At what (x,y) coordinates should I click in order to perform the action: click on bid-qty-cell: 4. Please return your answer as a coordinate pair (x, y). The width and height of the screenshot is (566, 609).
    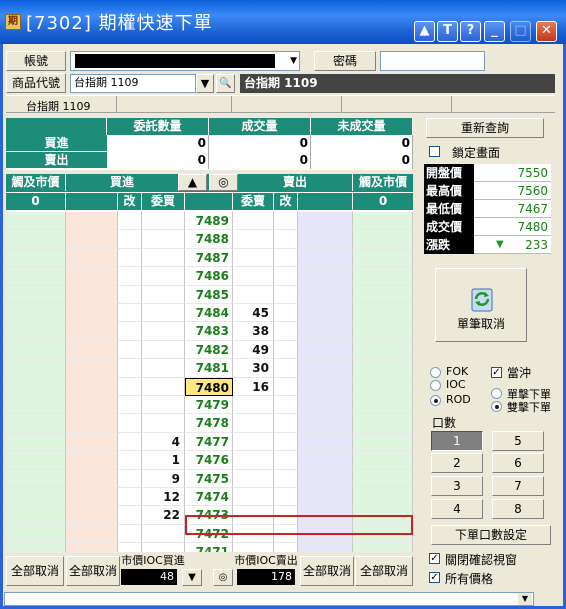
    Looking at the image, I should click on (163, 442).